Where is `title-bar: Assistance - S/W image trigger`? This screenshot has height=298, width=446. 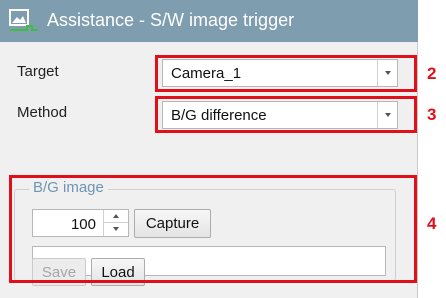 title-bar: Assistance - S/W image trigger is located at coordinates (209, 21).